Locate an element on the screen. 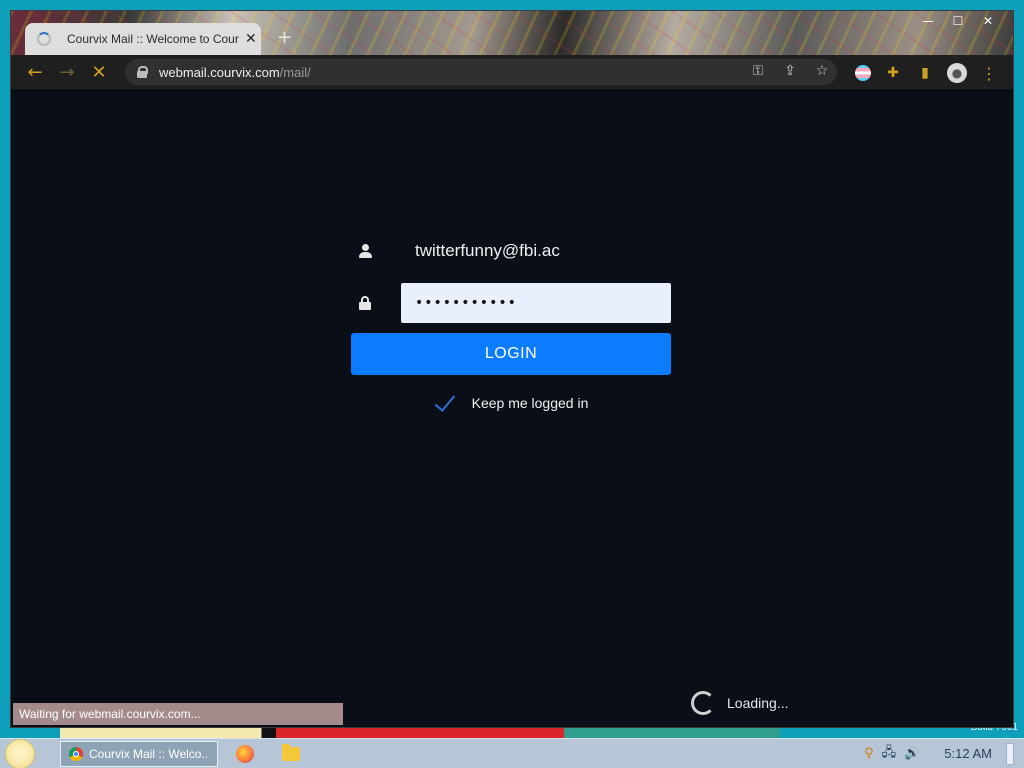 The image size is (1024, 768). network-icon: 🖧 is located at coordinates (889, 754).